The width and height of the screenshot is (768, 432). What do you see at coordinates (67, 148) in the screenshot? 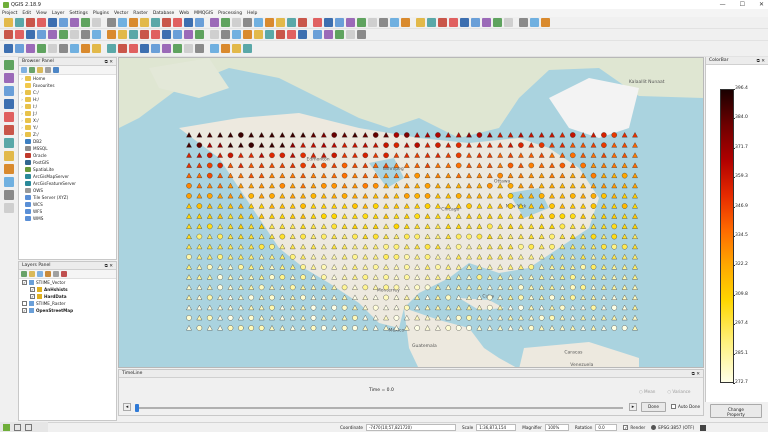
I see `browser-item: MSSQL` at bounding box center [67, 148].